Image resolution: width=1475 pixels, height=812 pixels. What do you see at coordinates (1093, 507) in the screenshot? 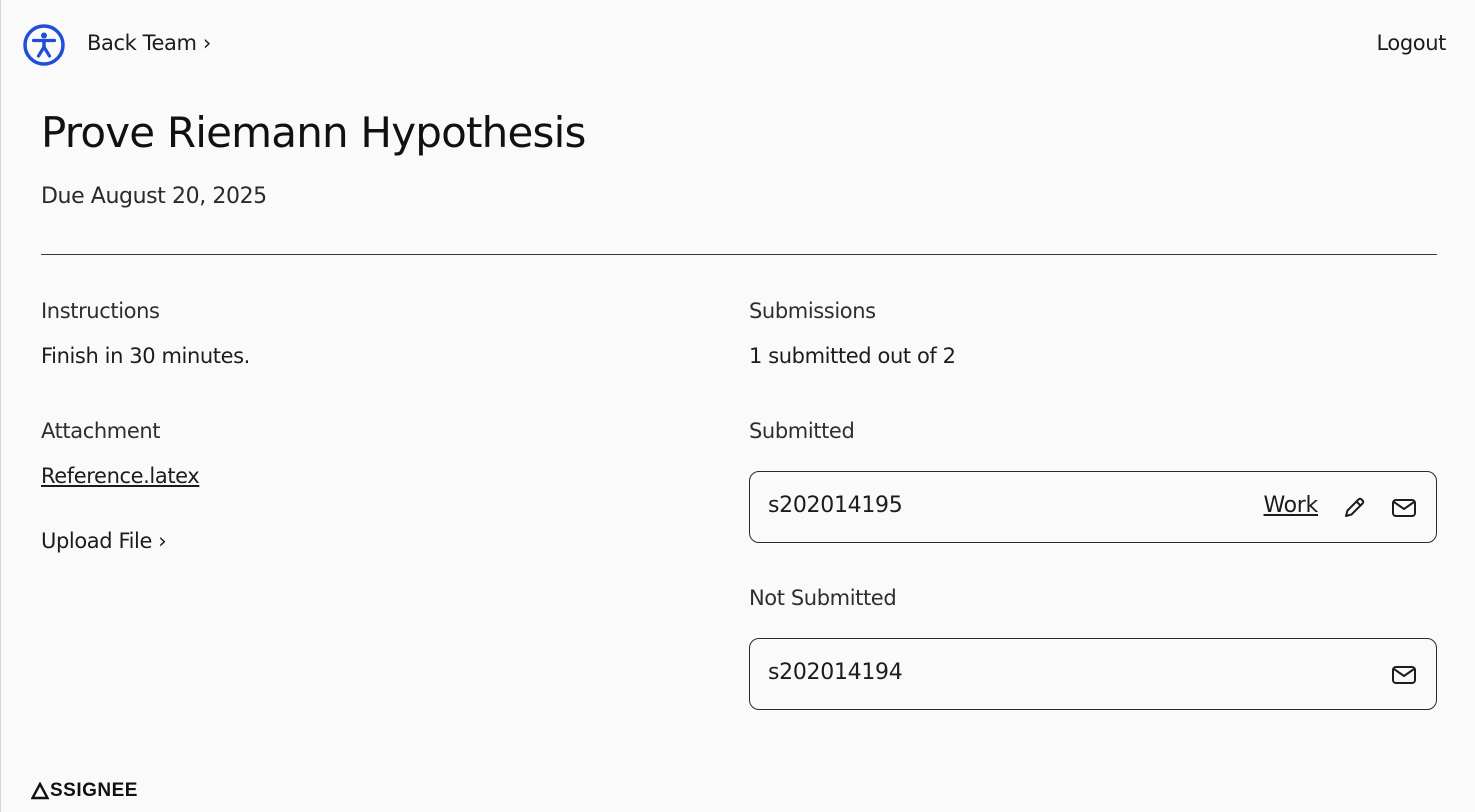
I see `submitted-student-card: s202014195 Work` at bounding box center [1093, 507].